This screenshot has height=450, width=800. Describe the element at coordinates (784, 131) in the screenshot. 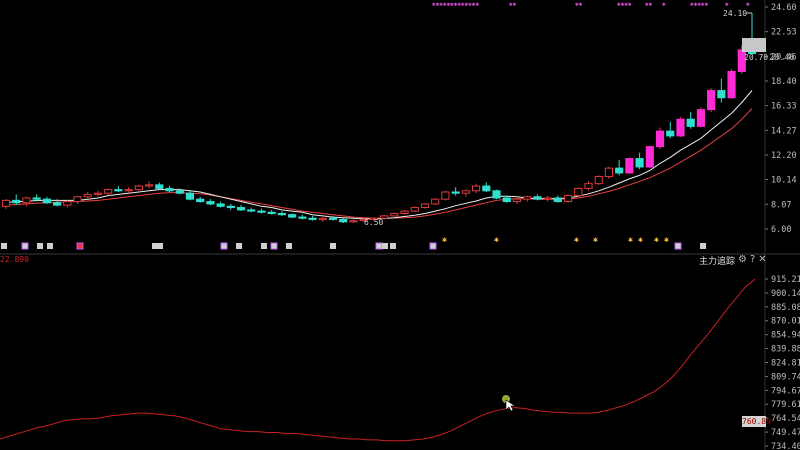

I see `y-tick-label: 14.27` at that location.